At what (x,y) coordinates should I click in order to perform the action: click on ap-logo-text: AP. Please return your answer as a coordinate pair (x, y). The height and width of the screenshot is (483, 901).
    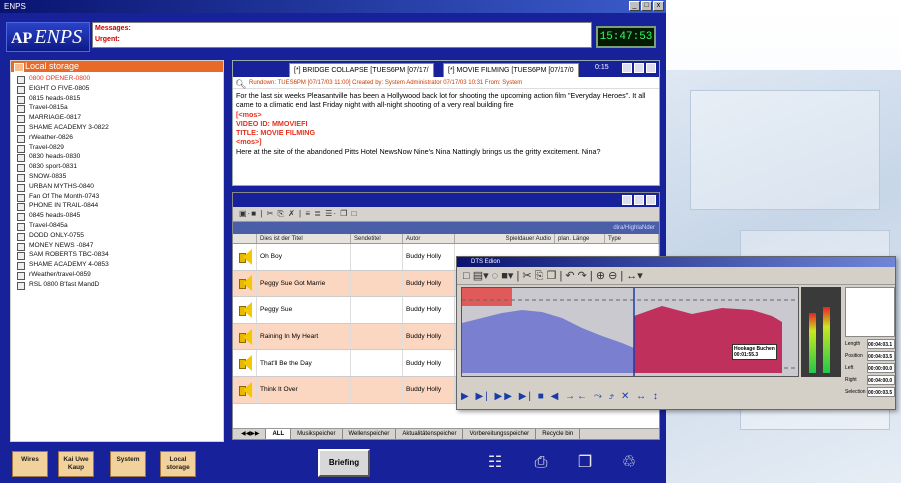
    Looking at the image, I should click on (22, 38).